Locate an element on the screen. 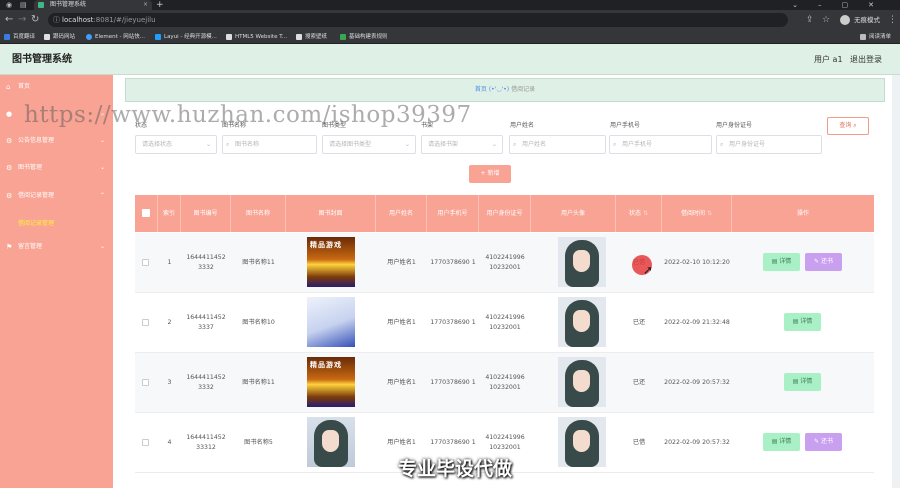  new-tab-icon: + is located at coordinates (160, 5).